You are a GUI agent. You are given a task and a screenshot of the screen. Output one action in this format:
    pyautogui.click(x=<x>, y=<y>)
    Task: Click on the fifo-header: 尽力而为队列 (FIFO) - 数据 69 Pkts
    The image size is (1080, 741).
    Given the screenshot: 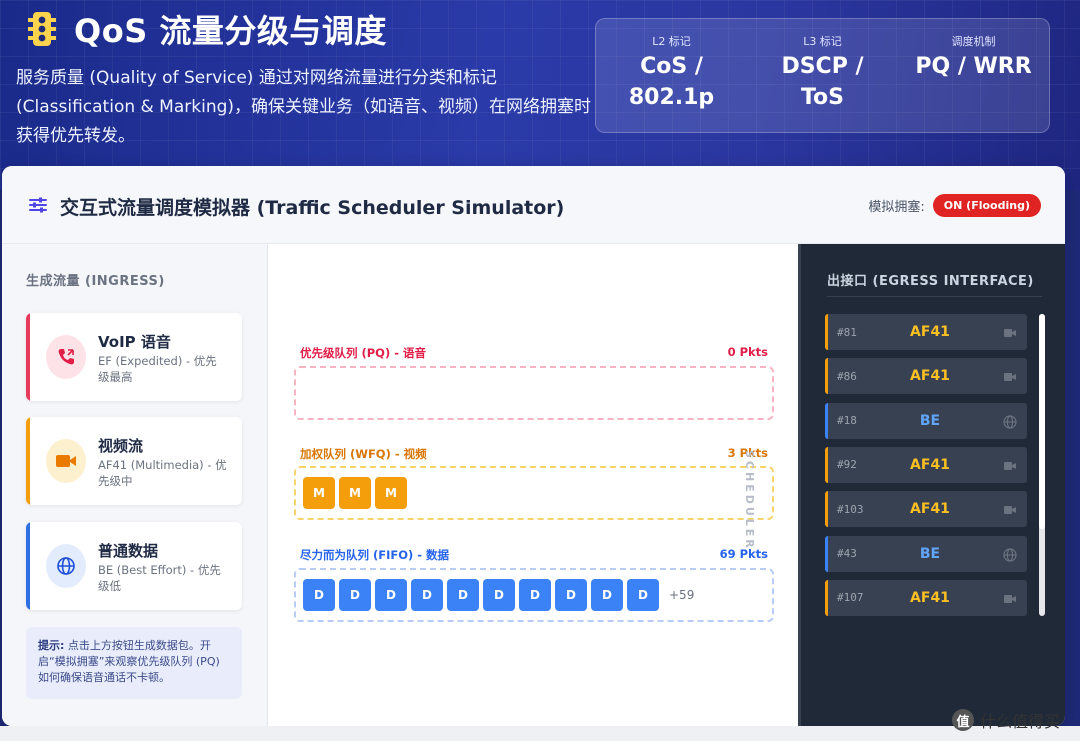 What is the action you would take?
    pyautogui.click(x=534, y=555)
    